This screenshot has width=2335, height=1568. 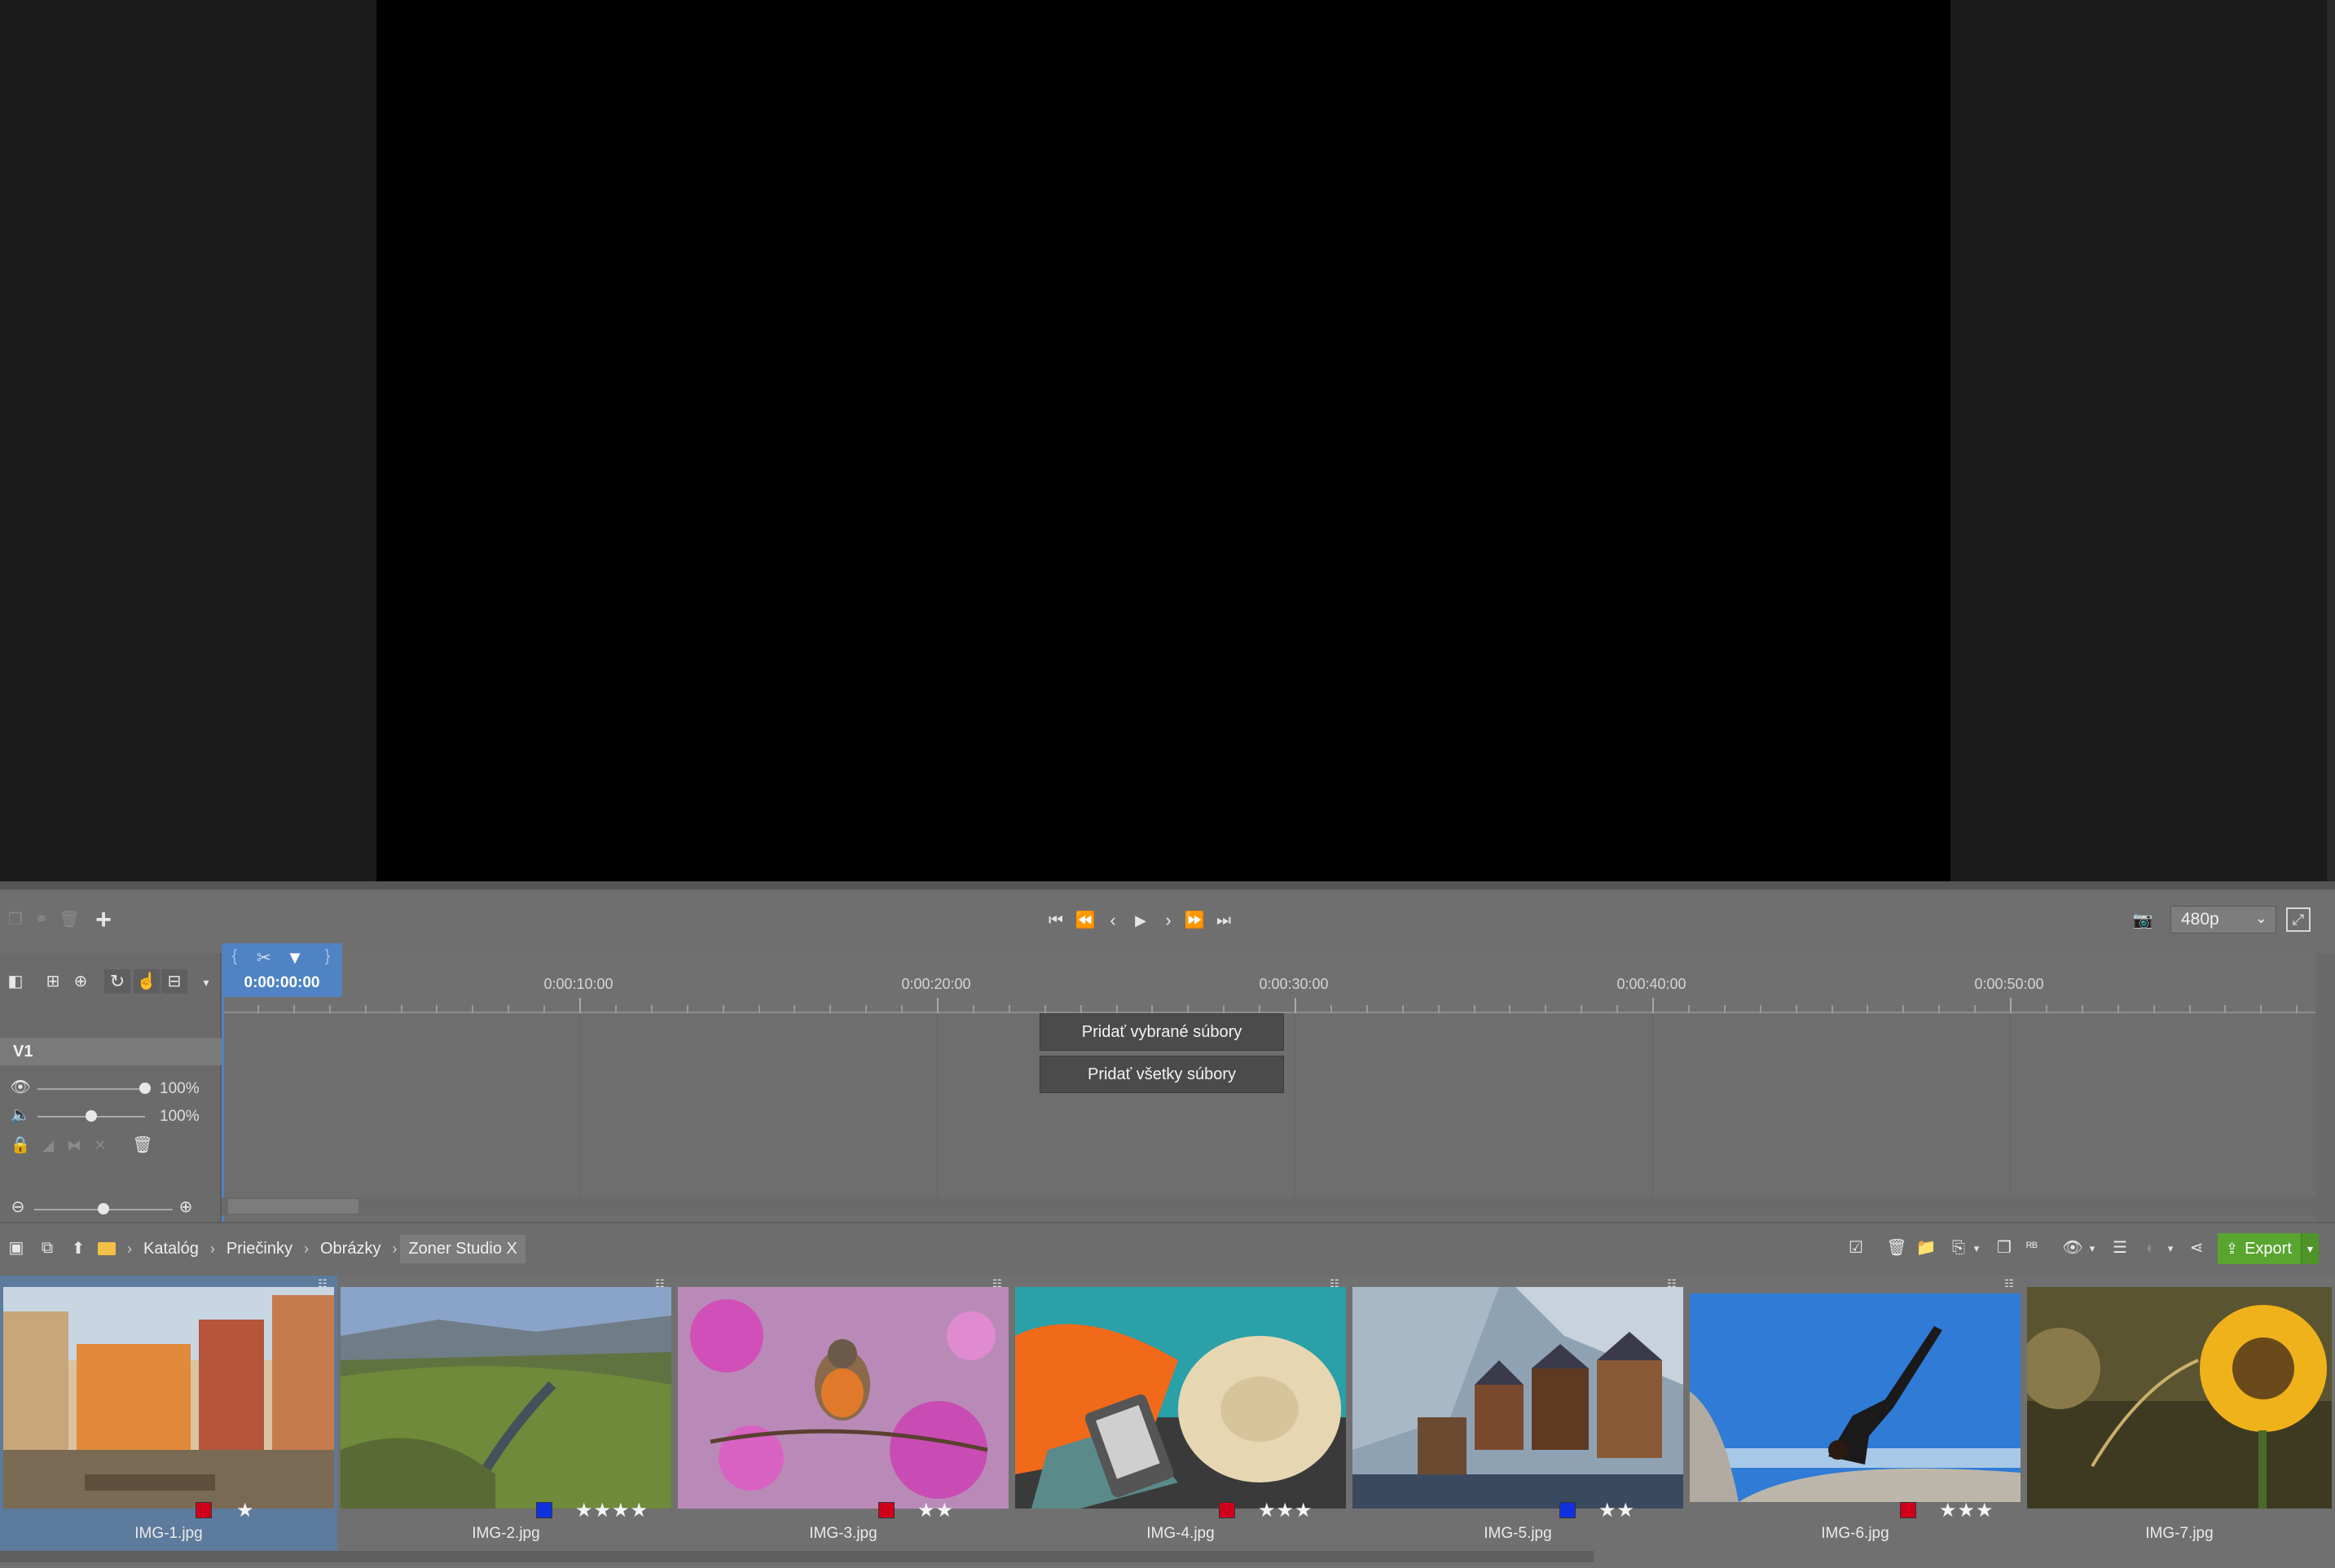 What do you see at coordinates (2150, 1247) in the screenshot?
I see `color-picker-icon: ◐` at bounding box center [2150, 1247].